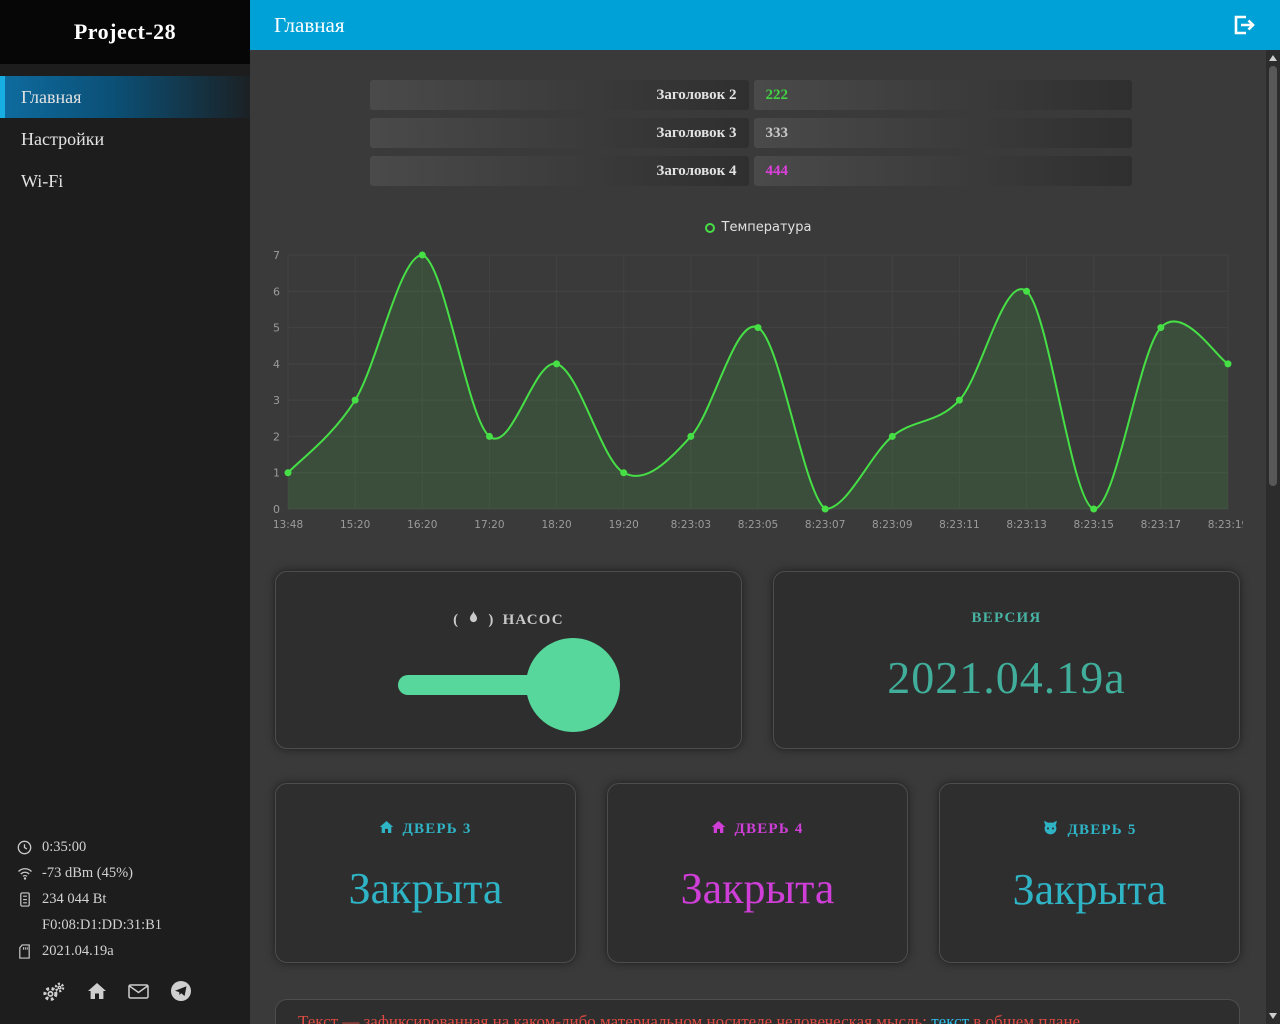 The image size is (1280, 1024). I want to click on door-3-card: ДВЕРЬ 3 Закрыта, so click(425, 873).